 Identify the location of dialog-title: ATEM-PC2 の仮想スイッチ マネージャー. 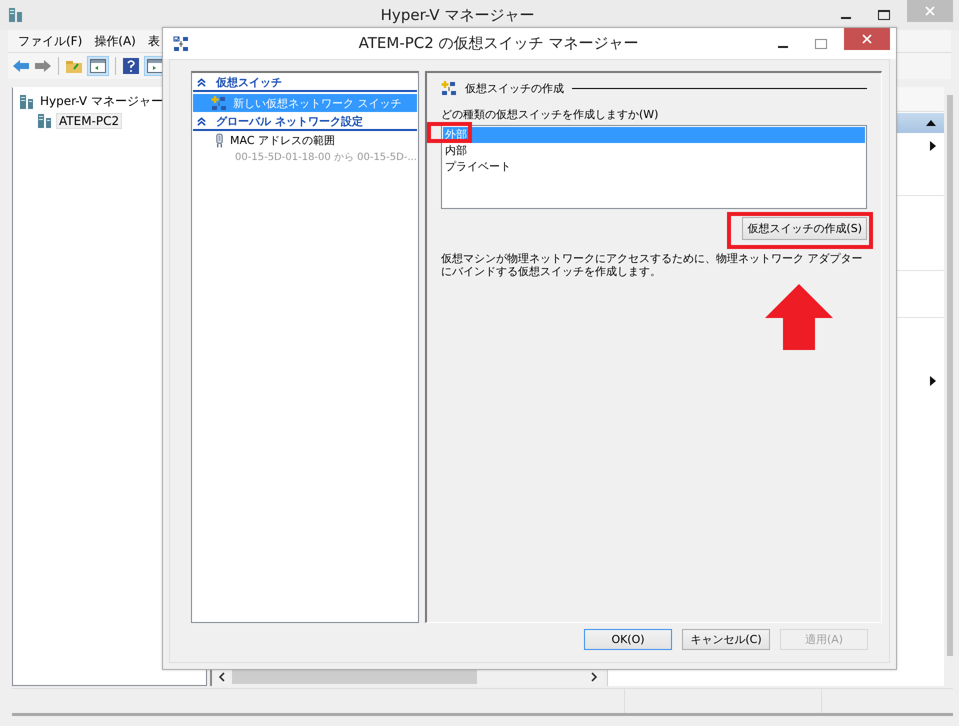
(499, 43).